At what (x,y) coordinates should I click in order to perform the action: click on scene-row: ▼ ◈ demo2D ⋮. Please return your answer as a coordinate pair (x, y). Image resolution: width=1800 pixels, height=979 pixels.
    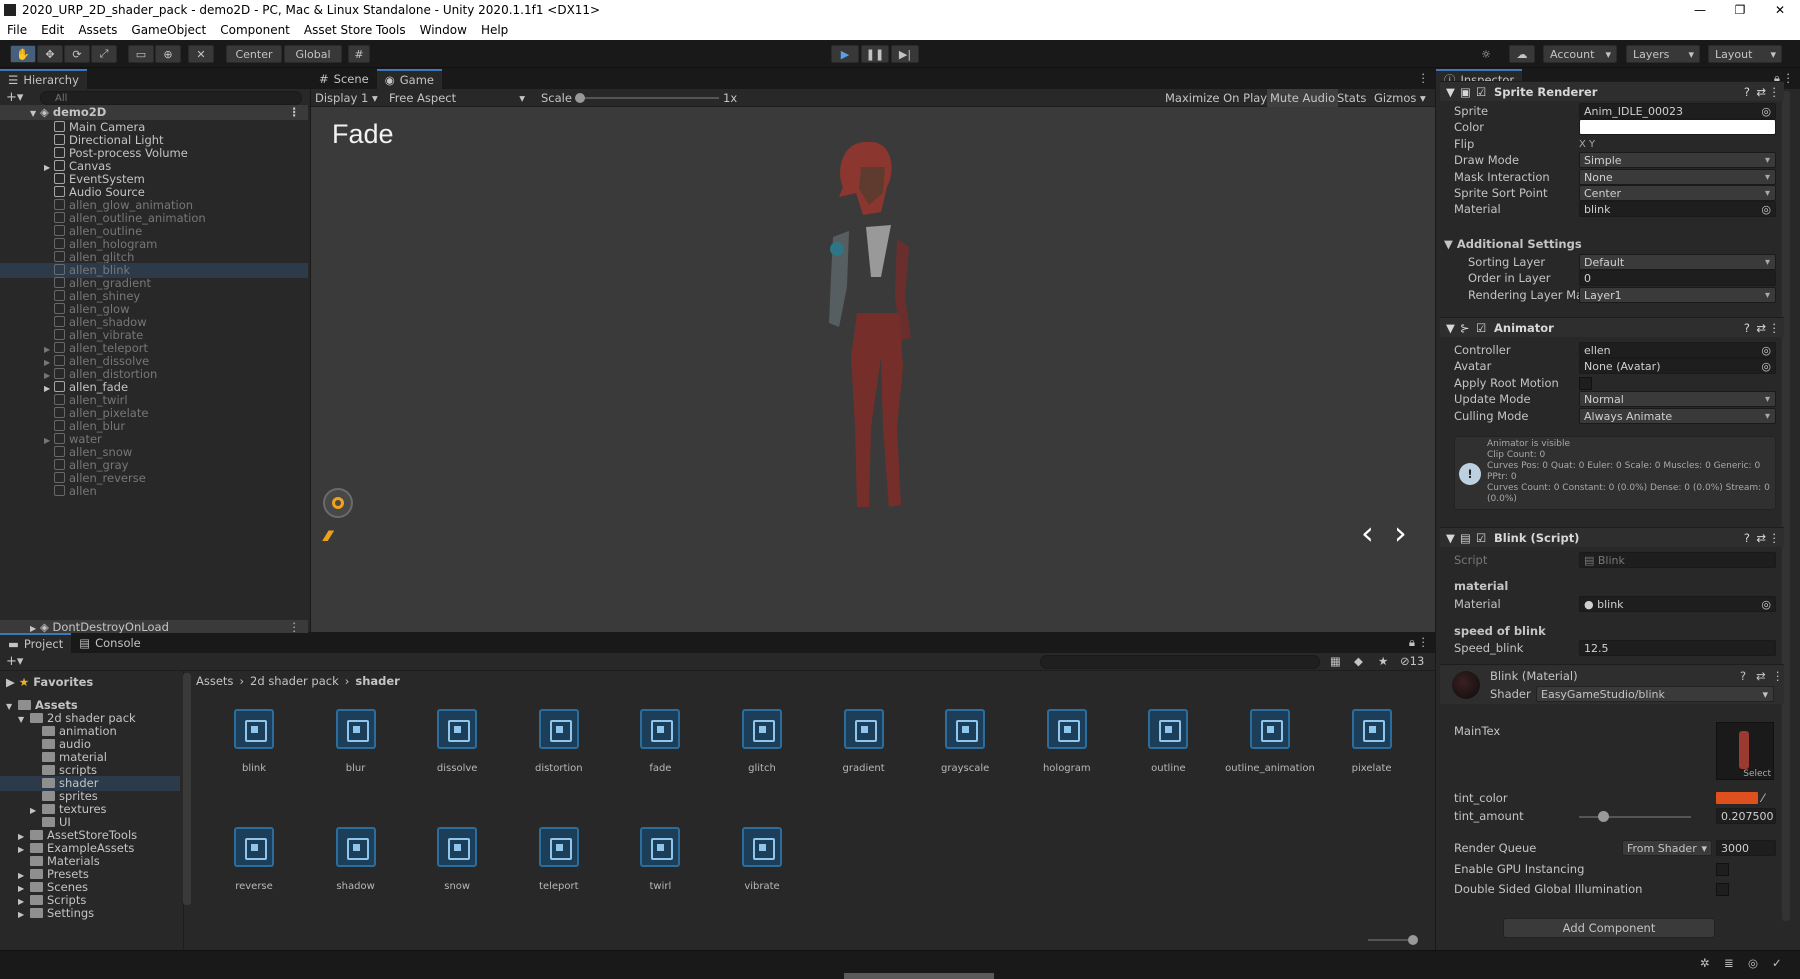
    Looking at the image, I should click on (154, 112).